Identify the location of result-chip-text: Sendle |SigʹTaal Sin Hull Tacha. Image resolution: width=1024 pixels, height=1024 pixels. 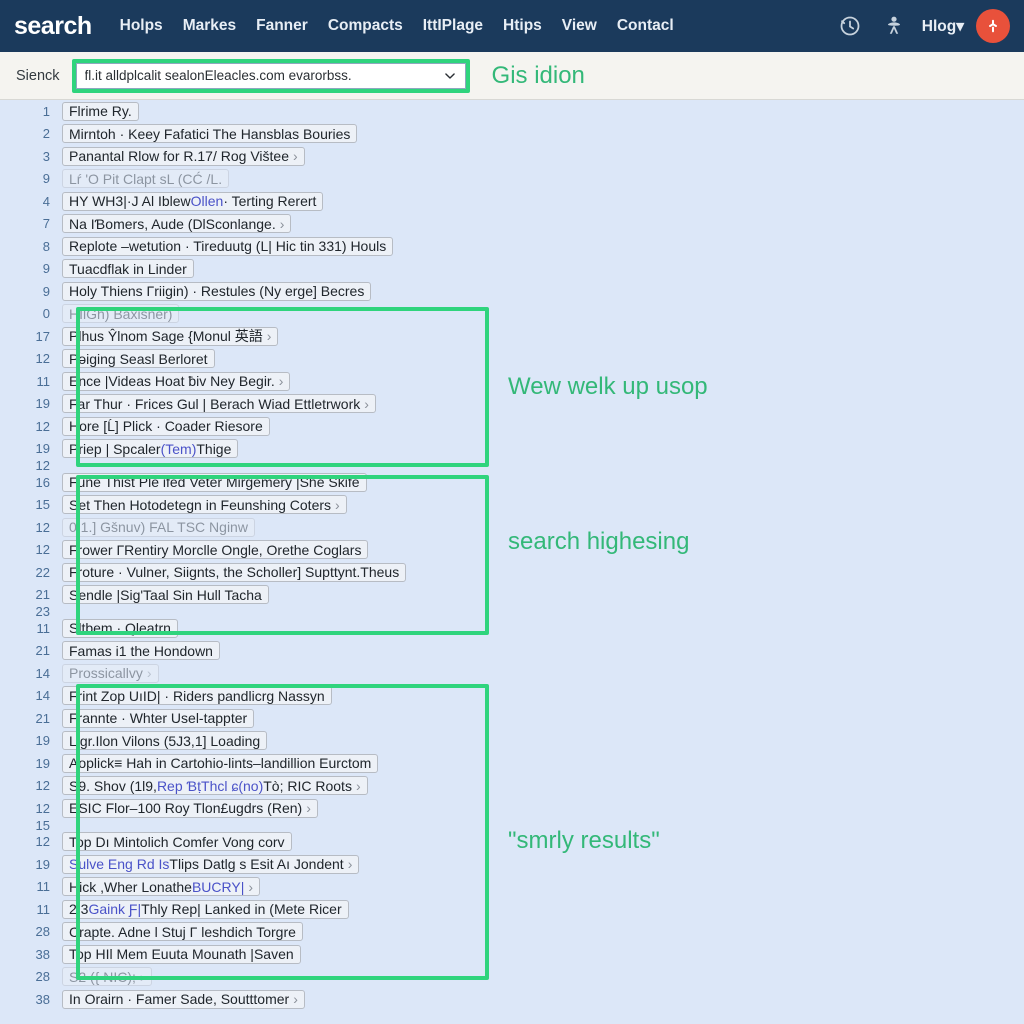
(165, 594).